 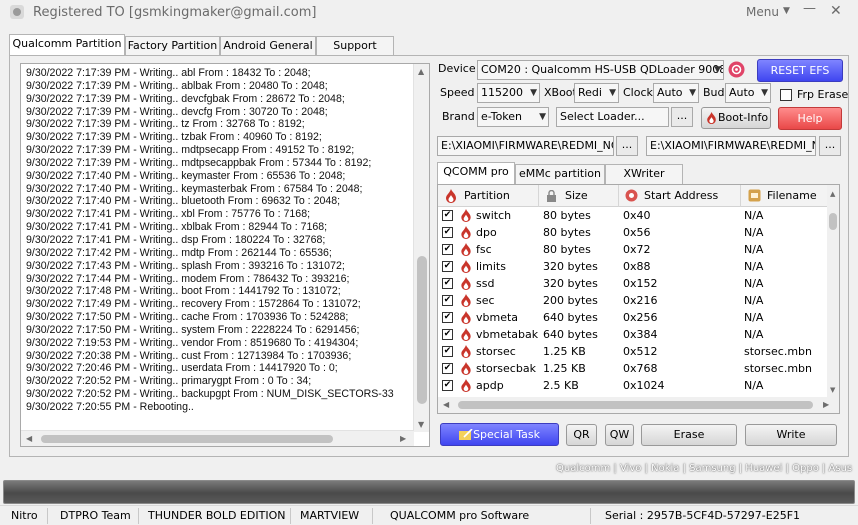 I want to click on table-row: ✔ ssd 320 bytes 0x152 N/A, so click(x=633, y=283).